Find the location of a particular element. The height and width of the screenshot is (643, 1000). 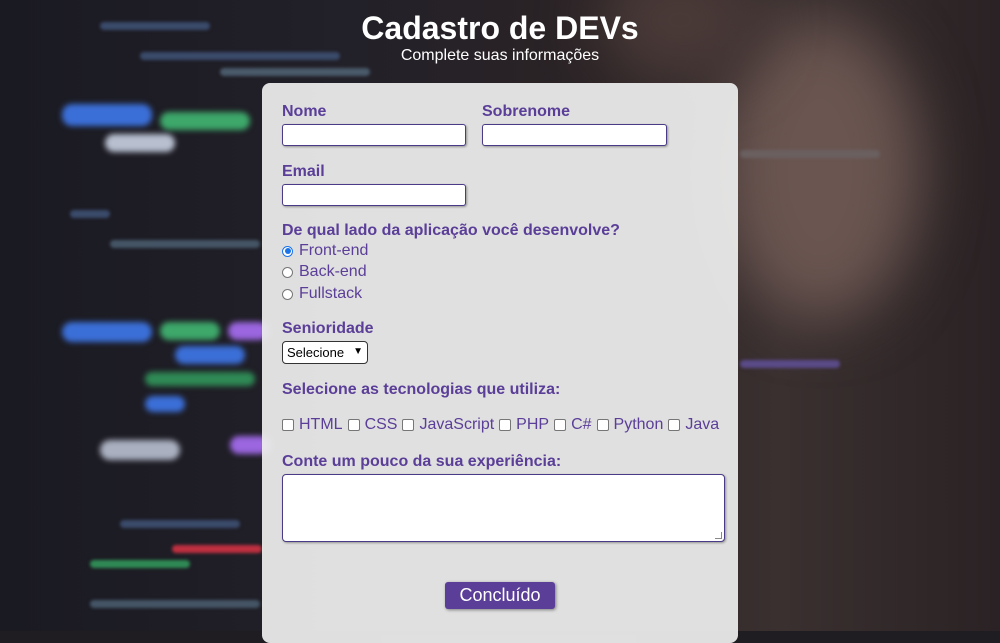

checkbox-java: Java is located at coordinates (693, 425).